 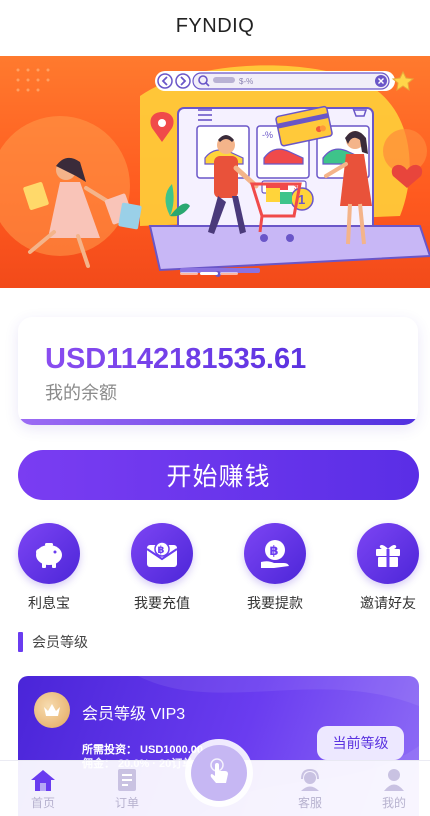 I want to click on balance-amount: USD1142181535.61, so click(x=176, y=359).